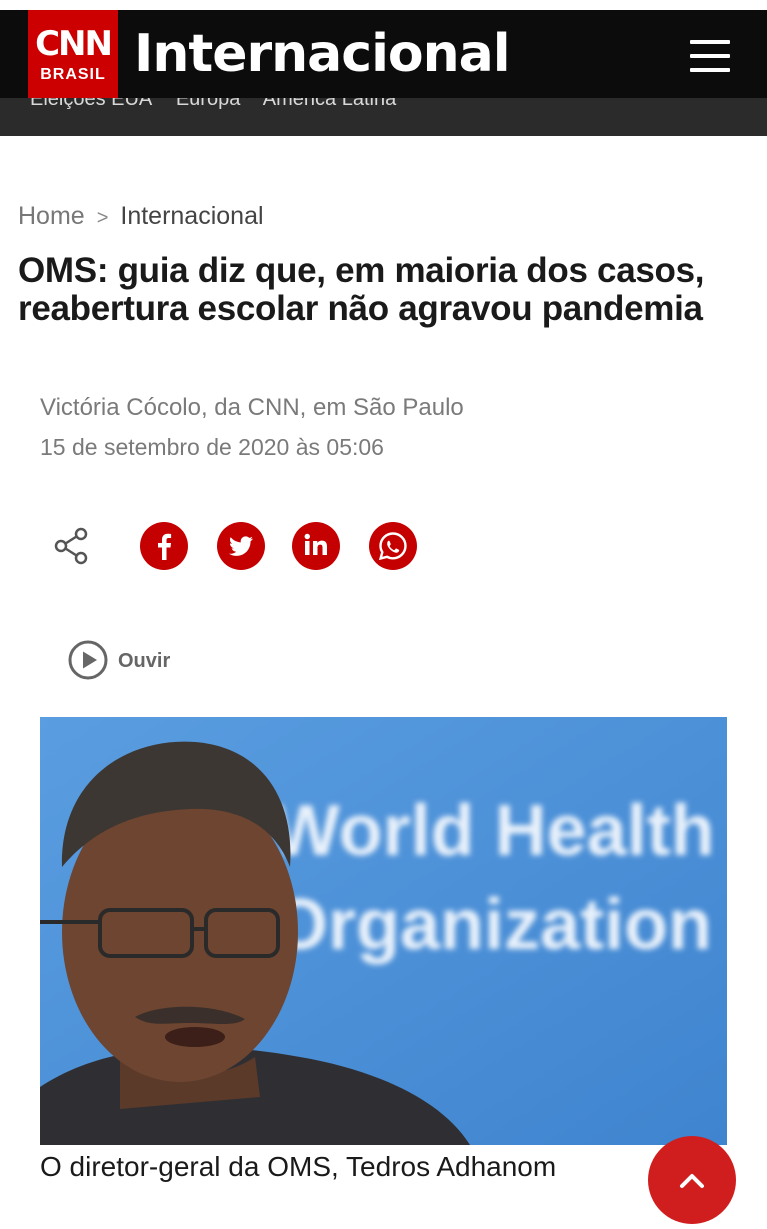 Image resolution: width=767 pixels, height=1229 pixels. I want to click on listen-label: Ouvir, so click(144, 661).